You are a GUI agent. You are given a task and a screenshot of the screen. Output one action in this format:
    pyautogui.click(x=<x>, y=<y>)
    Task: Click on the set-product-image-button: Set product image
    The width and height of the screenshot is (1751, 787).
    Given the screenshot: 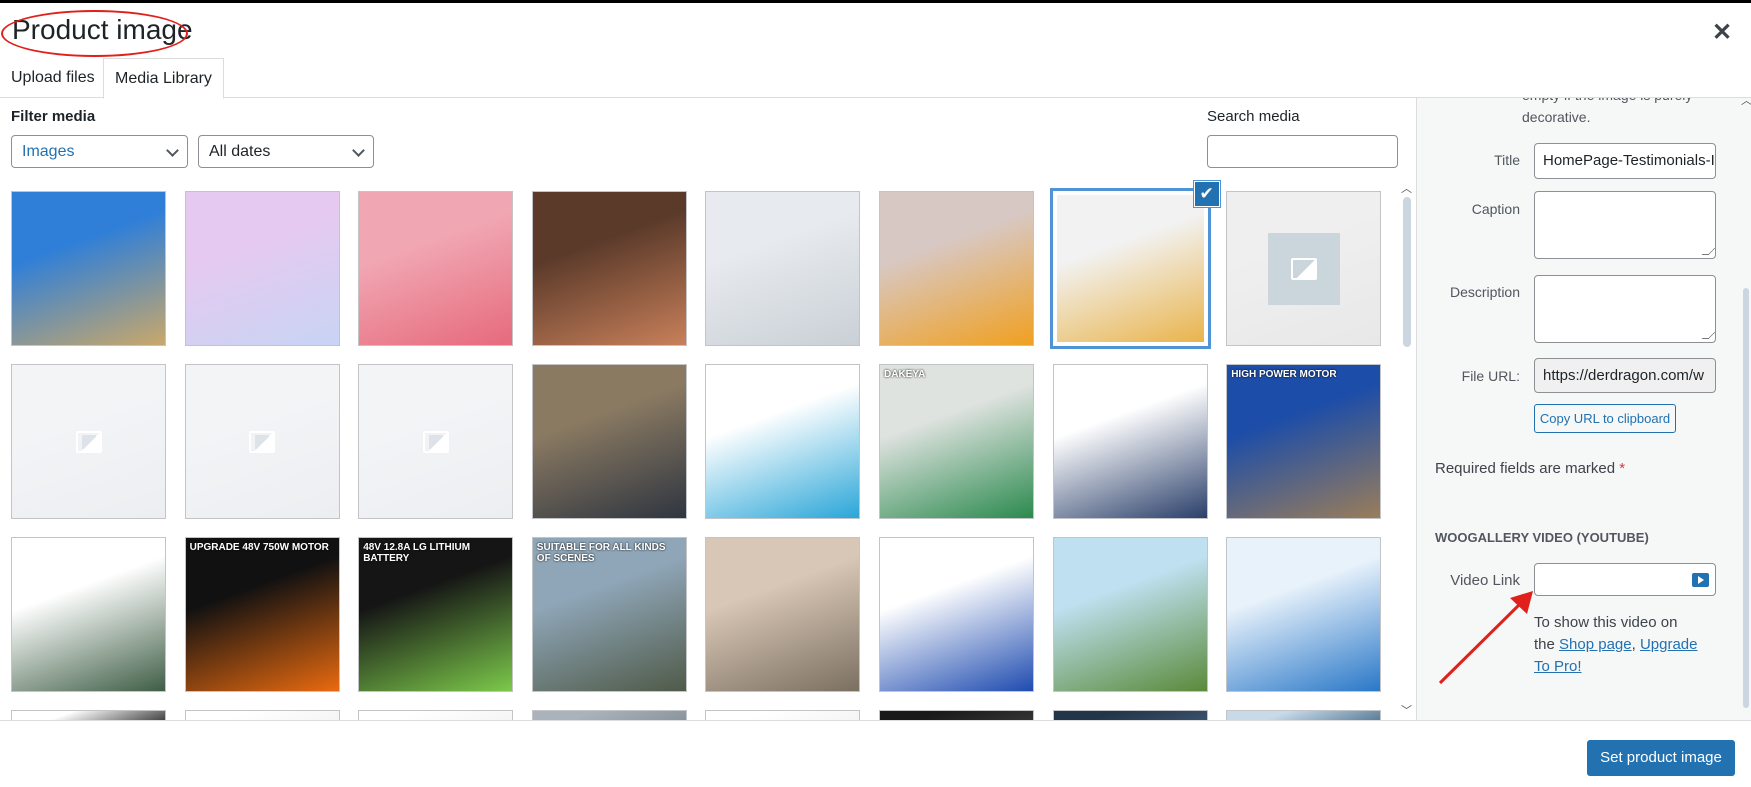 What is the action you would take?
    pyautogui.click(x=1661, y=758)
    